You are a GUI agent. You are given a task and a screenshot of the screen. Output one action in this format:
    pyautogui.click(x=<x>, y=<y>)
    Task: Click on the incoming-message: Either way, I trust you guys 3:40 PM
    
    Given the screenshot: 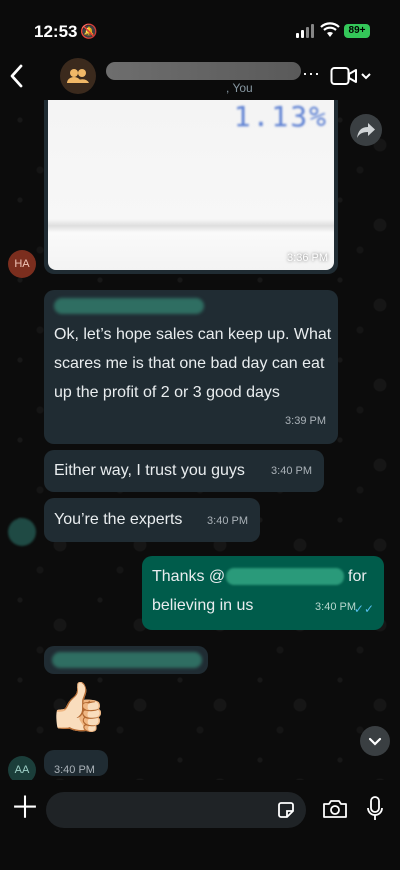 What is the action you would take?
    pyautogui.click(x=184, y=471)
    